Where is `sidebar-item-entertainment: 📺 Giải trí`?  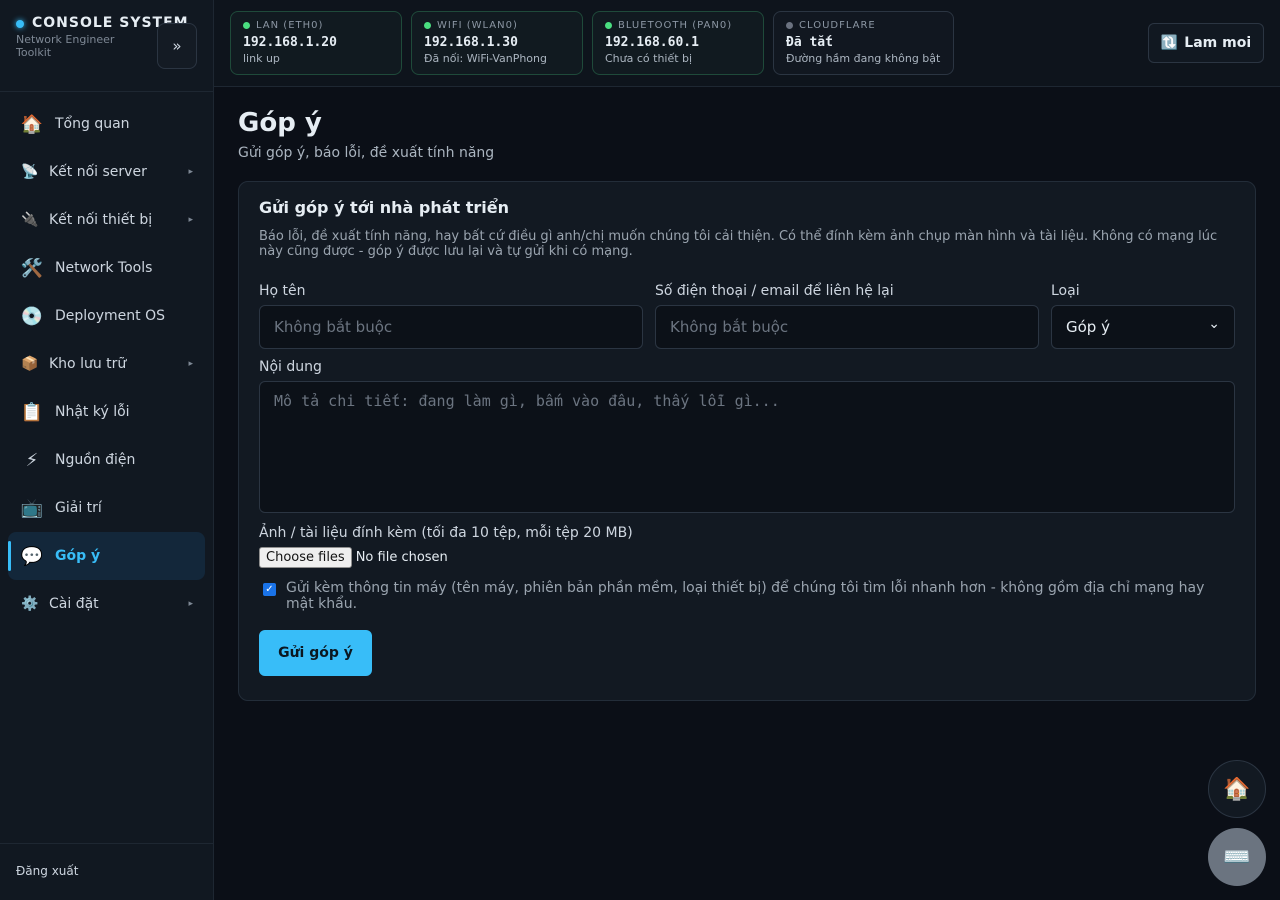
sidebar-item-entertainment: 📺 Giải trí is located at coordinates (106, 508).